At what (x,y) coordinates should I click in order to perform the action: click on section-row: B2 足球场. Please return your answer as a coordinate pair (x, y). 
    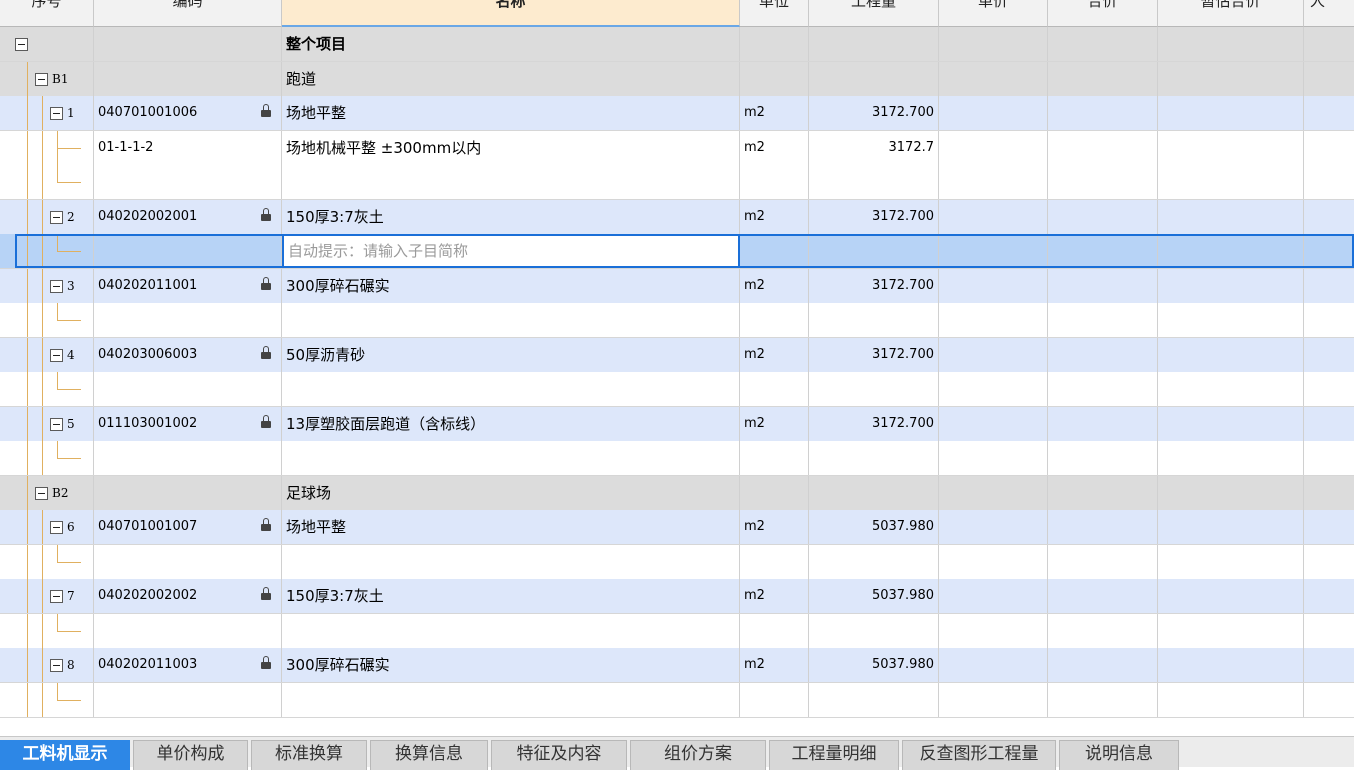
    Looking at the image, I should click on (677, 493).